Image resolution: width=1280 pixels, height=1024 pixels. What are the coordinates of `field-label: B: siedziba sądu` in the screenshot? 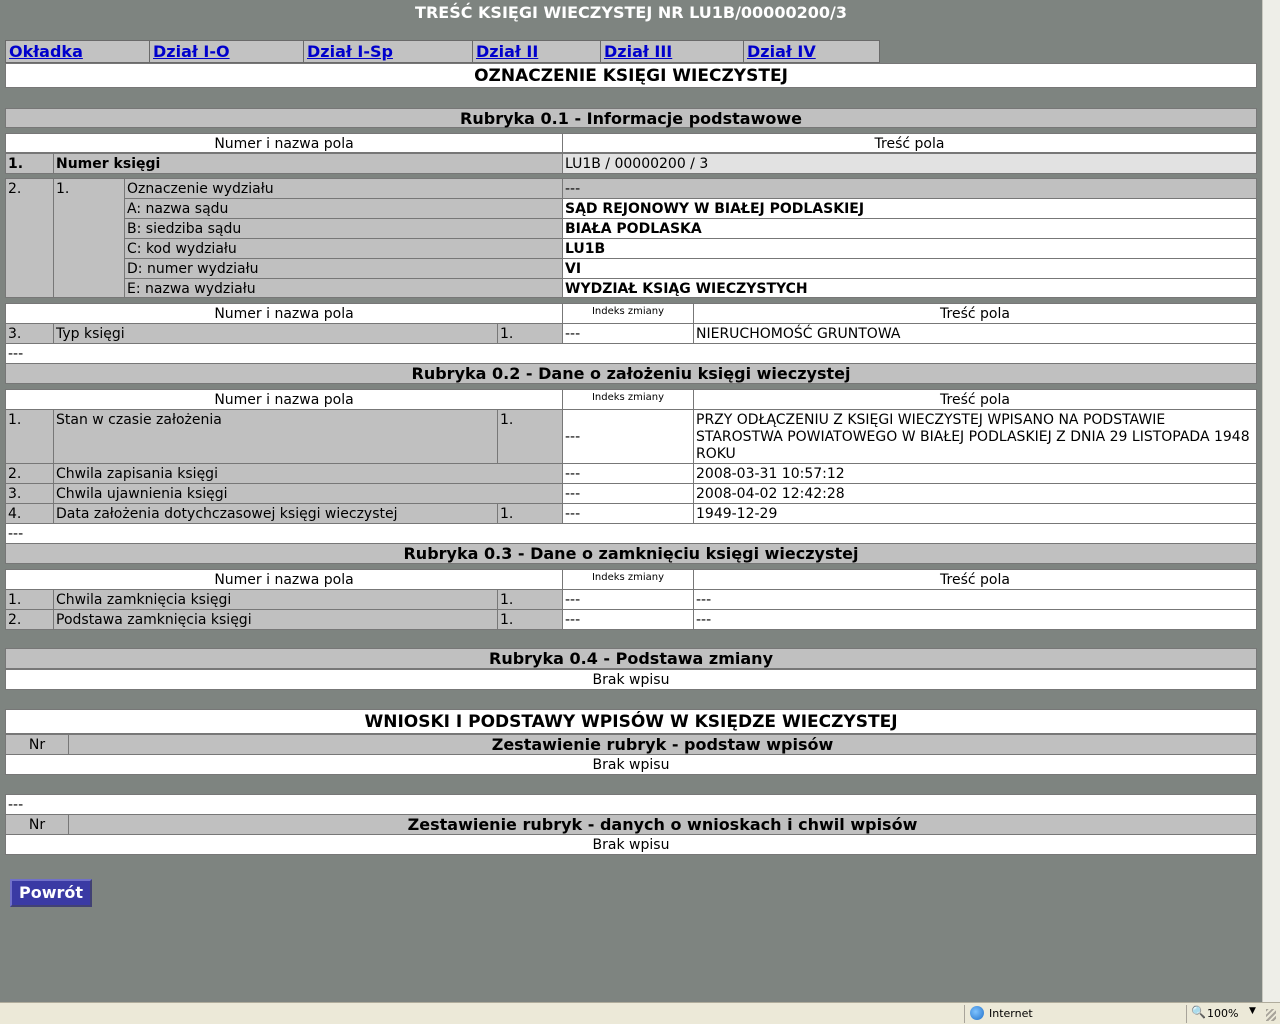 It's located at (343, 228).